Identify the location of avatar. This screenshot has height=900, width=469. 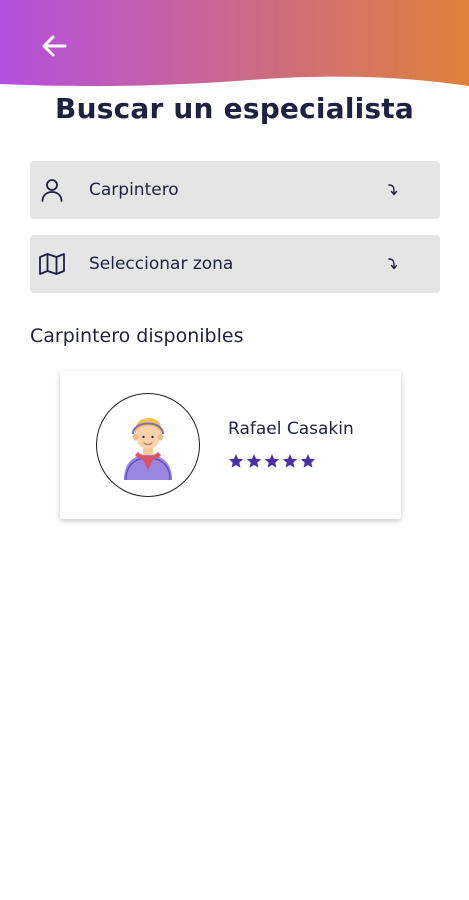
(148, 445).